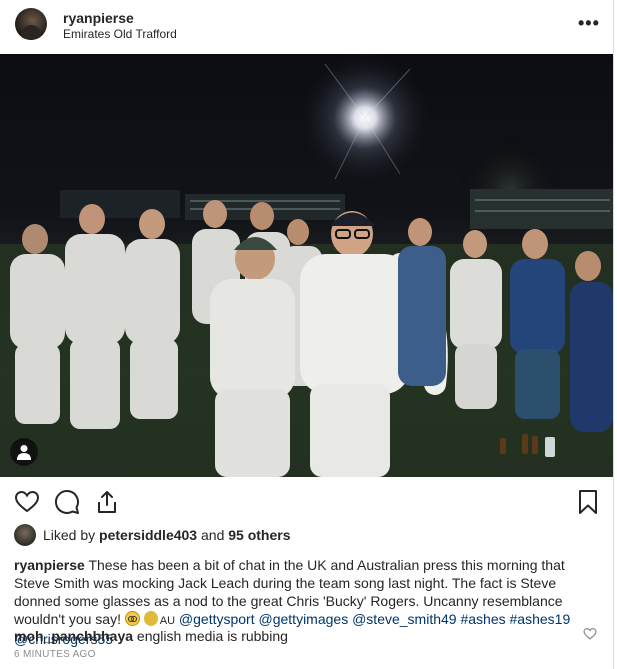 The width and height of the screenshot is (617, 669). I want to click on au-flag-emoji-icon, so click(150, 618).